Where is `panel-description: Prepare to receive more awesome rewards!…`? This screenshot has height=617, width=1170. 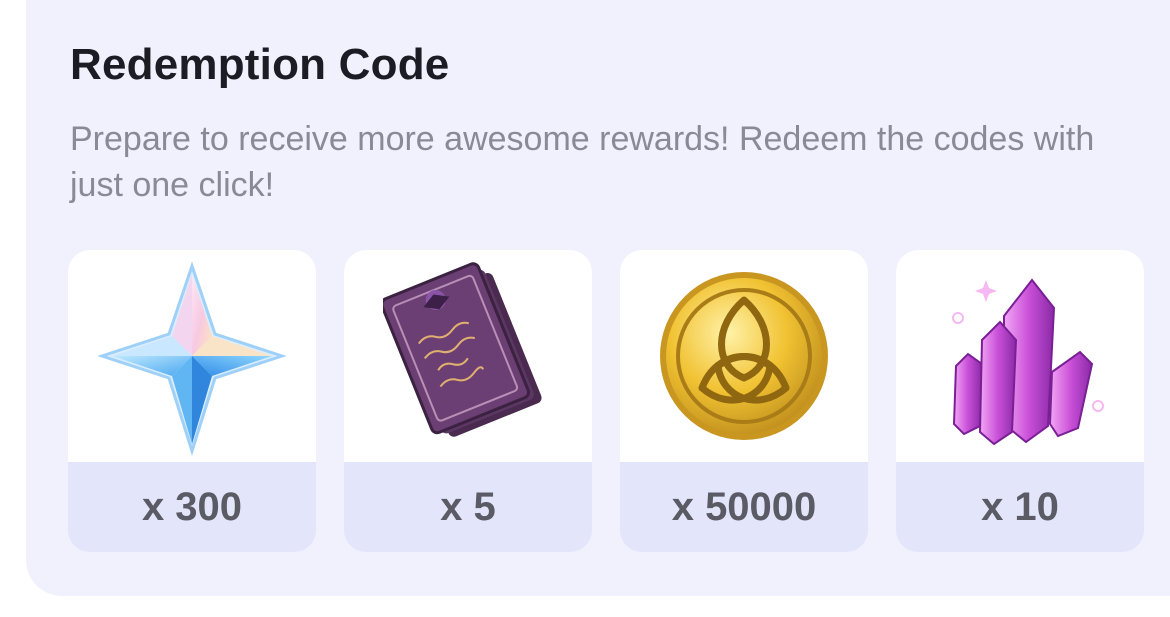
panel-description: Prepare to receive more awesome rewards!… is located at coordinates (582, 162).